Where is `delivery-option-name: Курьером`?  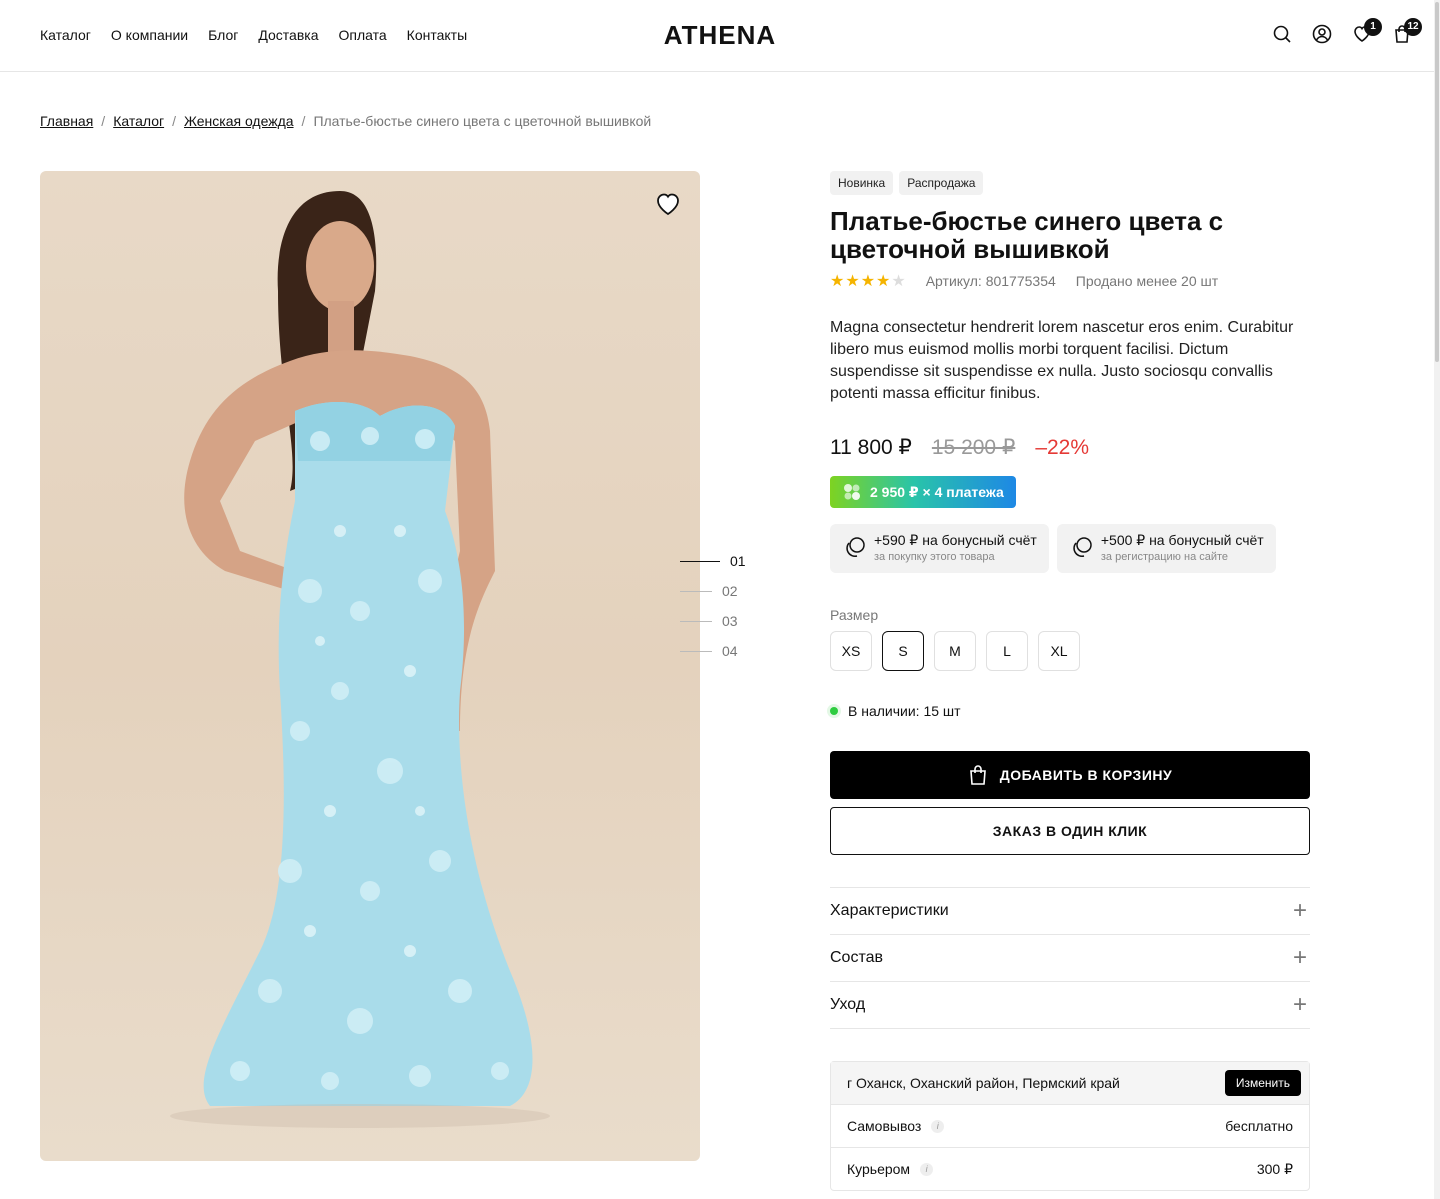 delivery-option-name: Курьером is located at coordinates (879, 1169).